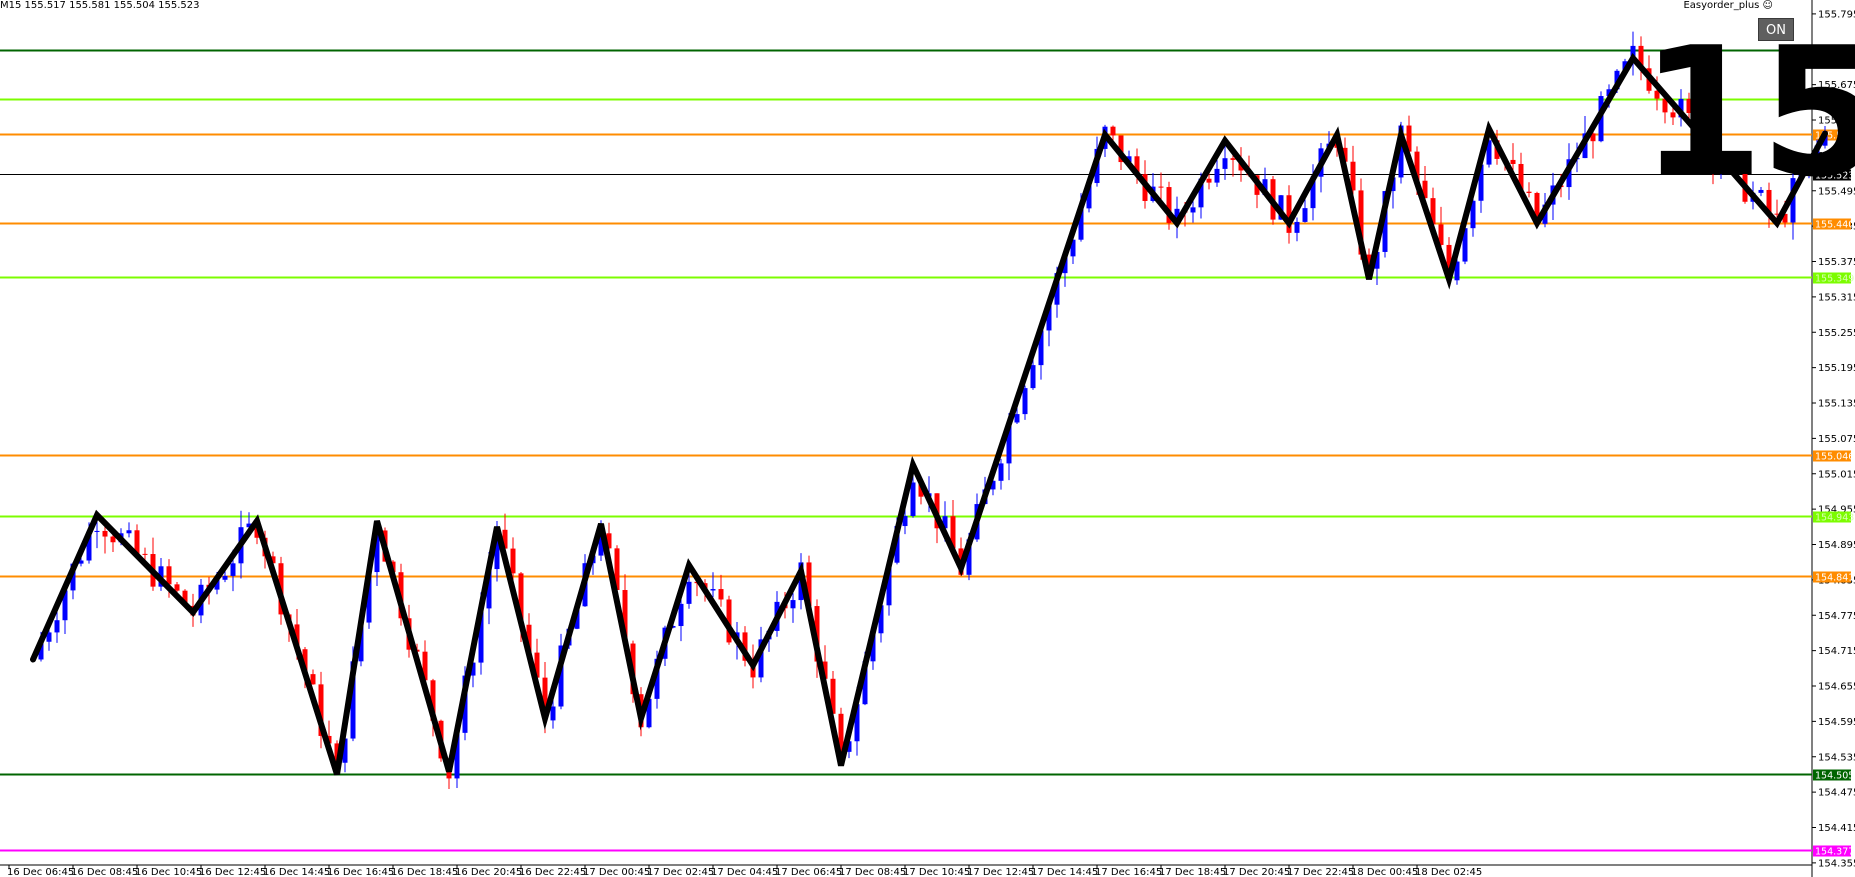 This screenshot has width=1855, height=877. Describe the element at coordinates (1192, 872) in the screenshot. I see `time-tick-label: 17 Dec 18:45` at that location.